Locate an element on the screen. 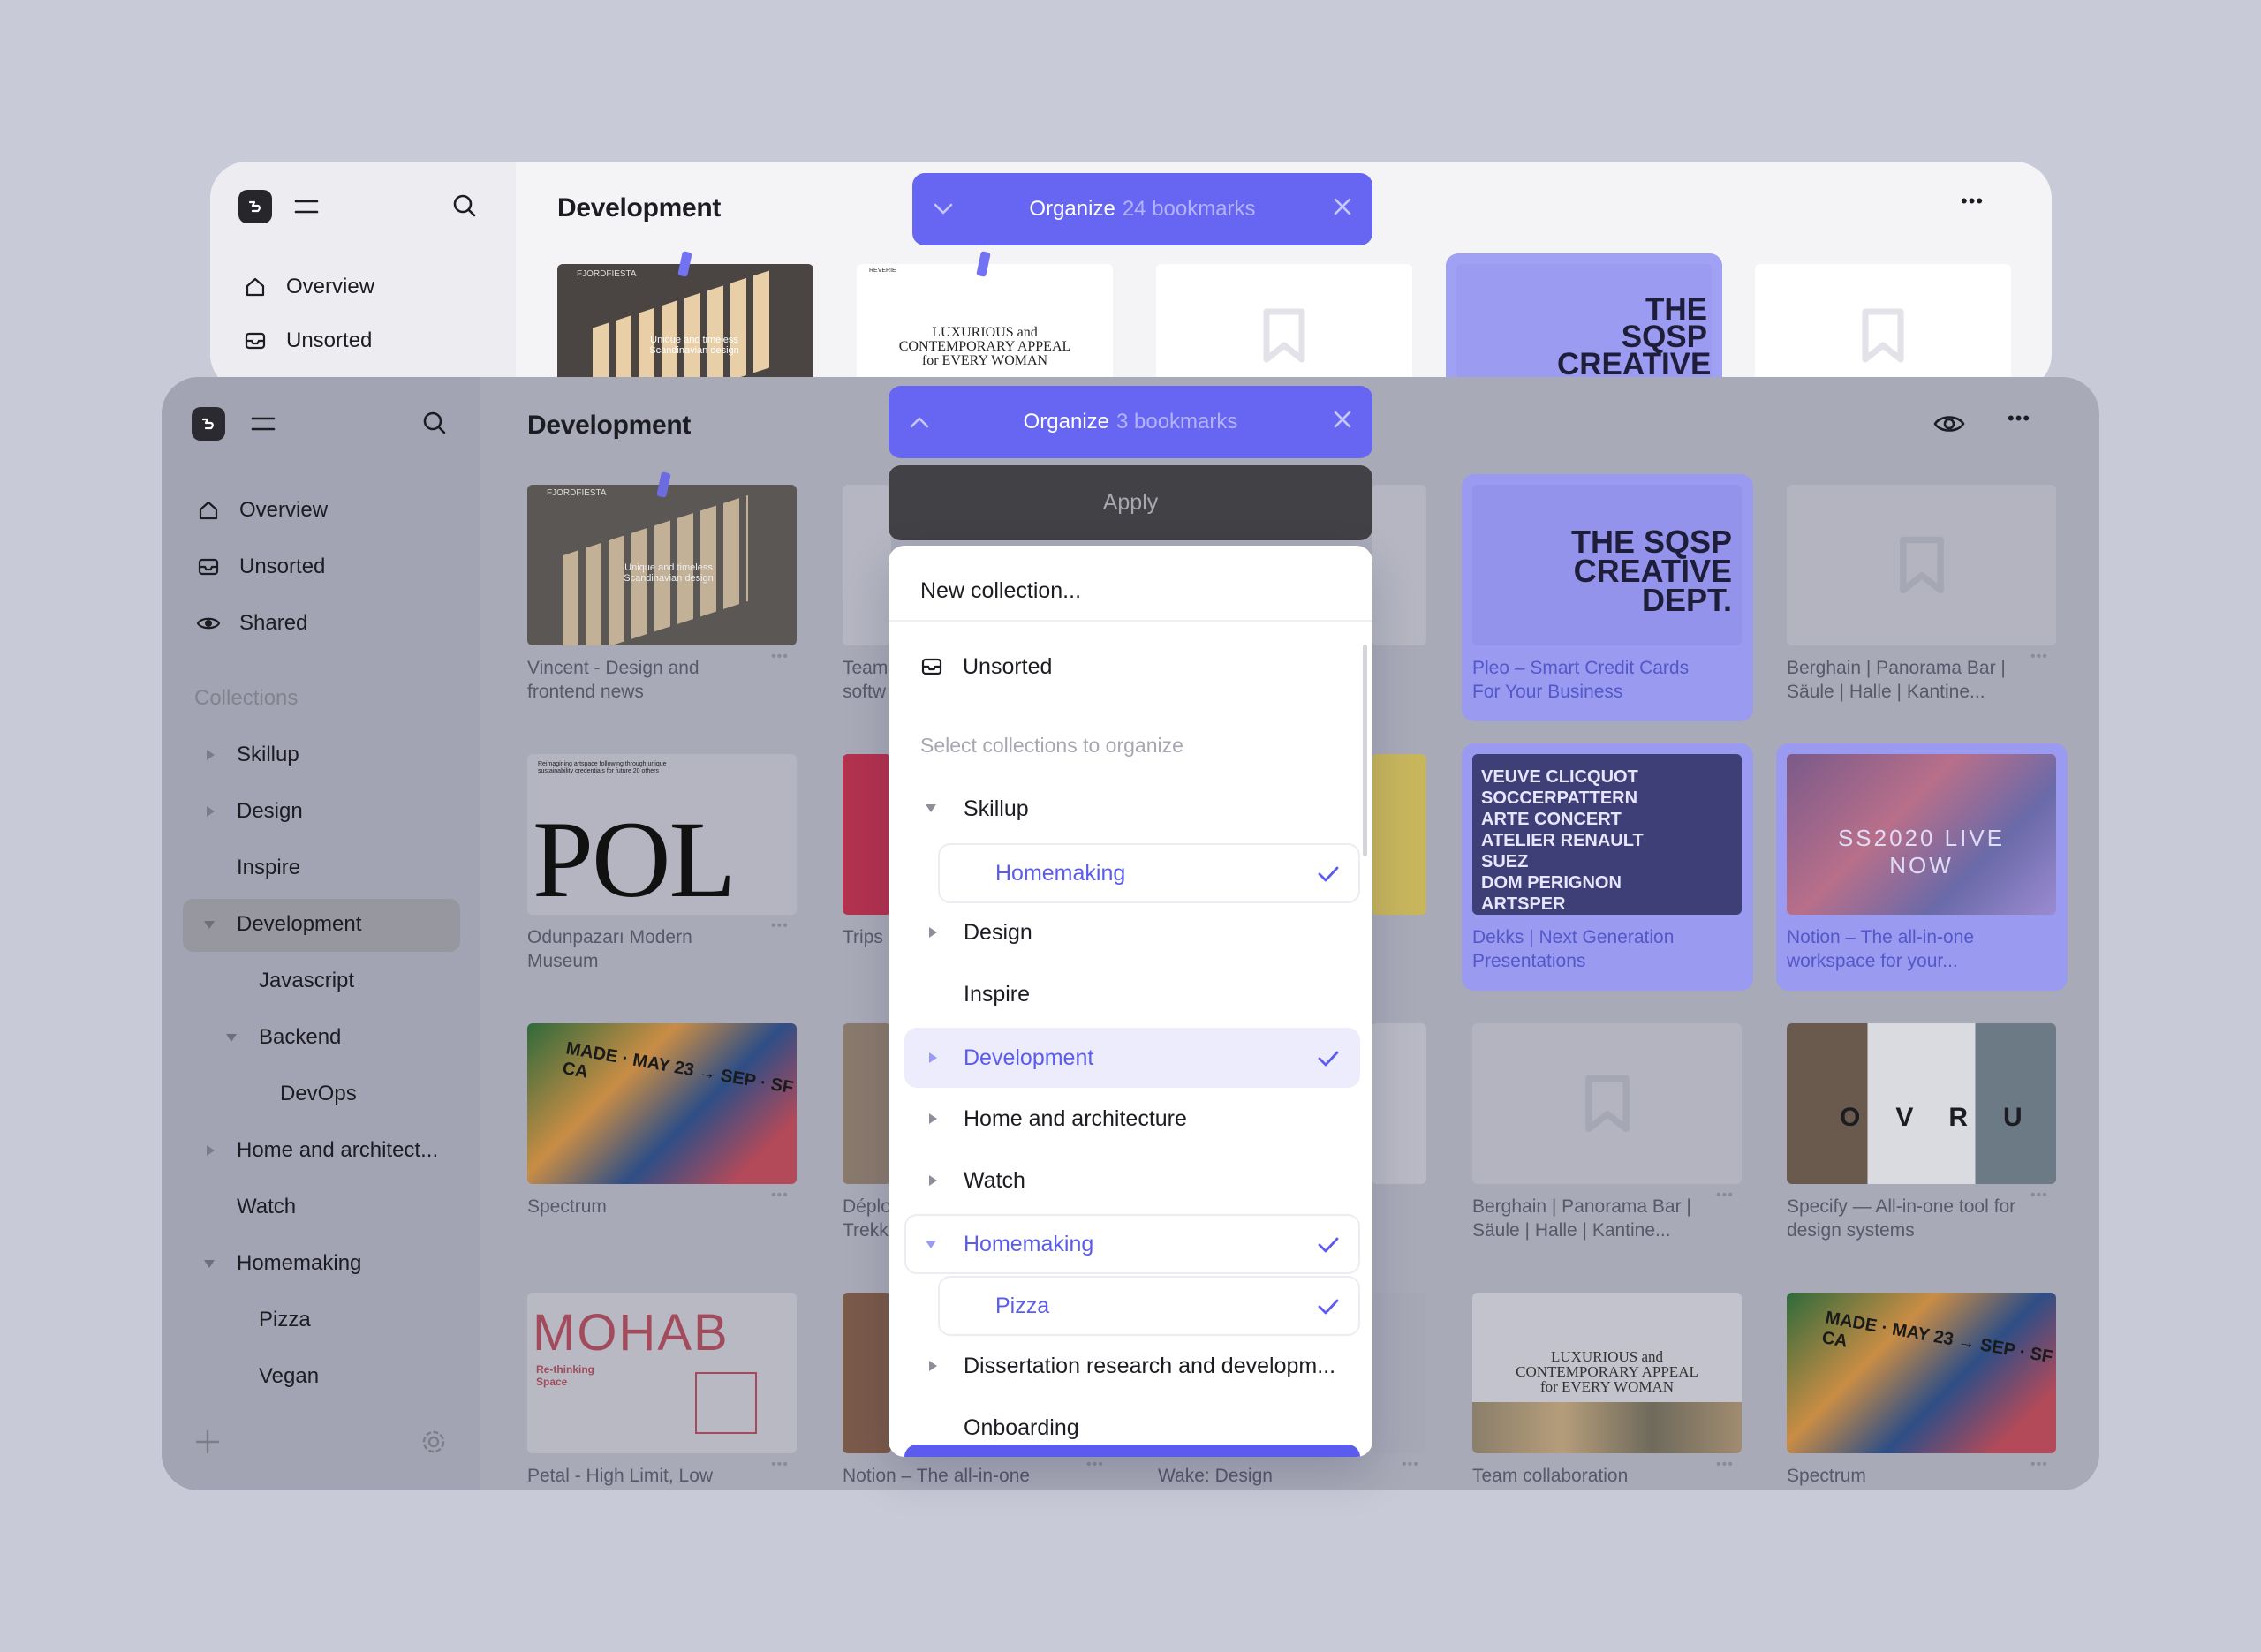  bookmark-caption: Wake: Design is located at coordinates (1264, 1476).